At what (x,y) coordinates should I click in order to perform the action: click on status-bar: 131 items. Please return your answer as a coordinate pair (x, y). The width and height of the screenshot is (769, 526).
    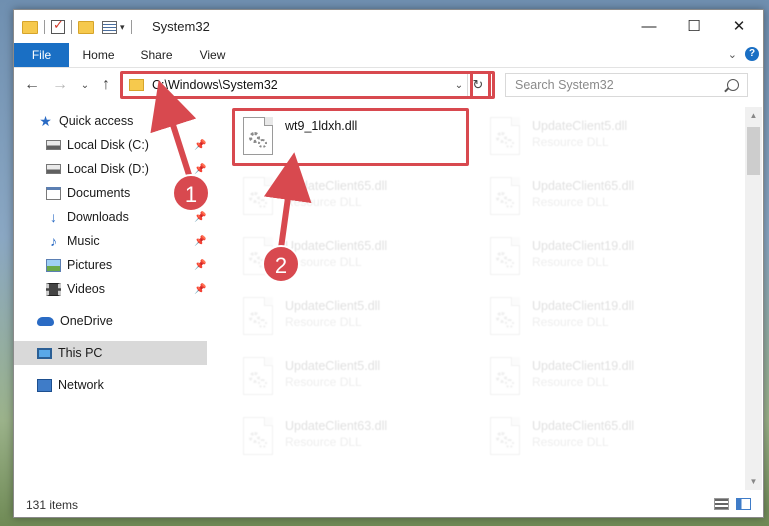
    Looking at the image, I should click on (388, 504).